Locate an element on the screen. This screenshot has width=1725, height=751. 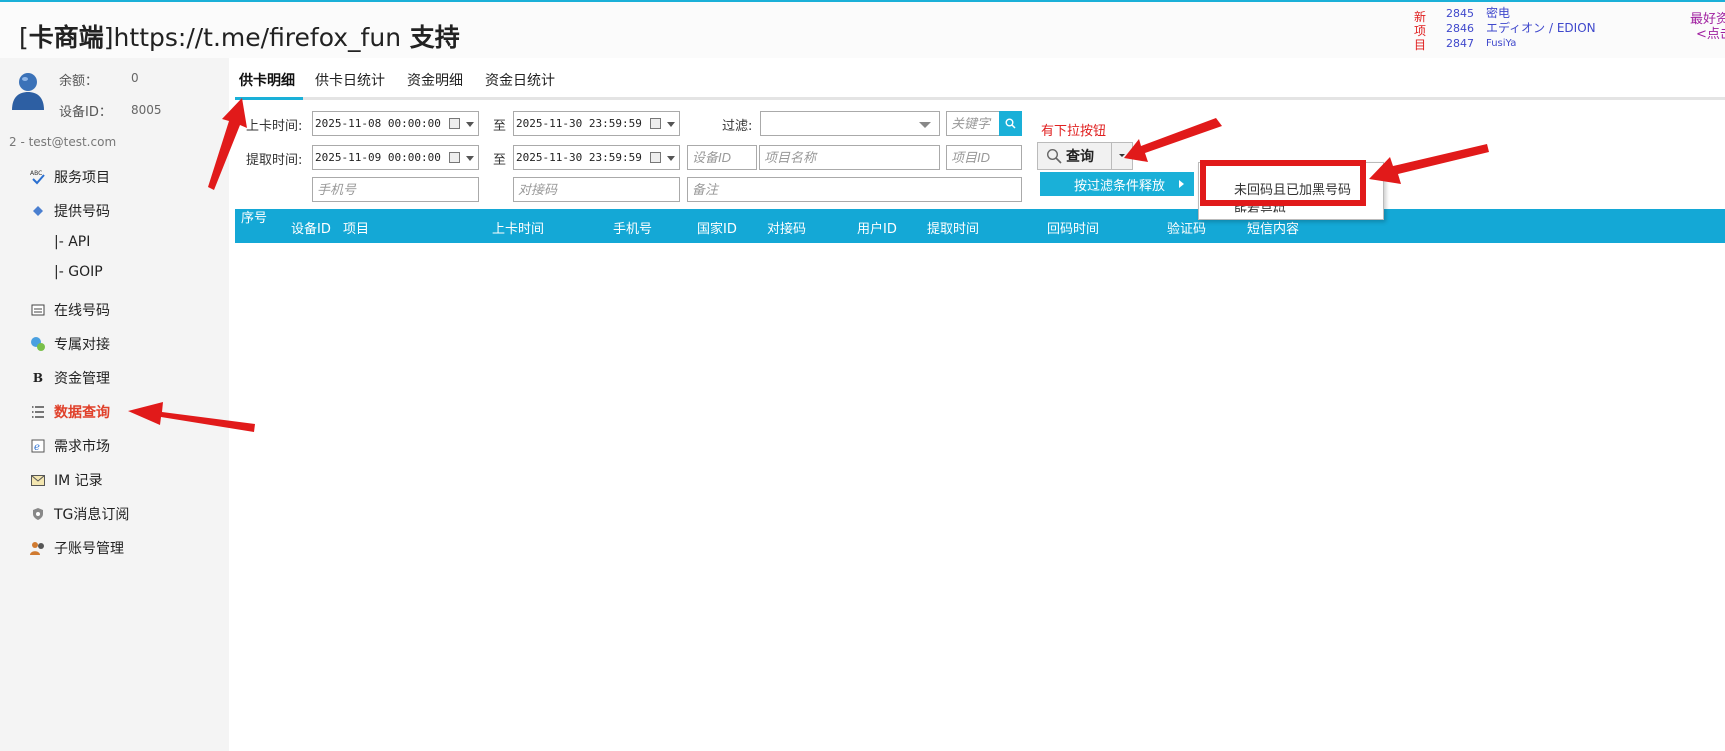
window-icon is located at coordinates (38, 310).